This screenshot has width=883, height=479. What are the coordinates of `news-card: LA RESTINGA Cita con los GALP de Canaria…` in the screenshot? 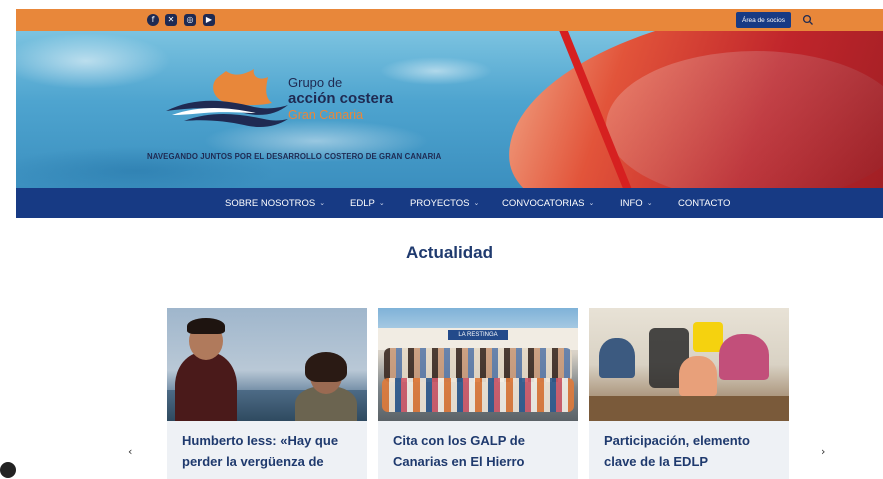 It's located at (478, 393).